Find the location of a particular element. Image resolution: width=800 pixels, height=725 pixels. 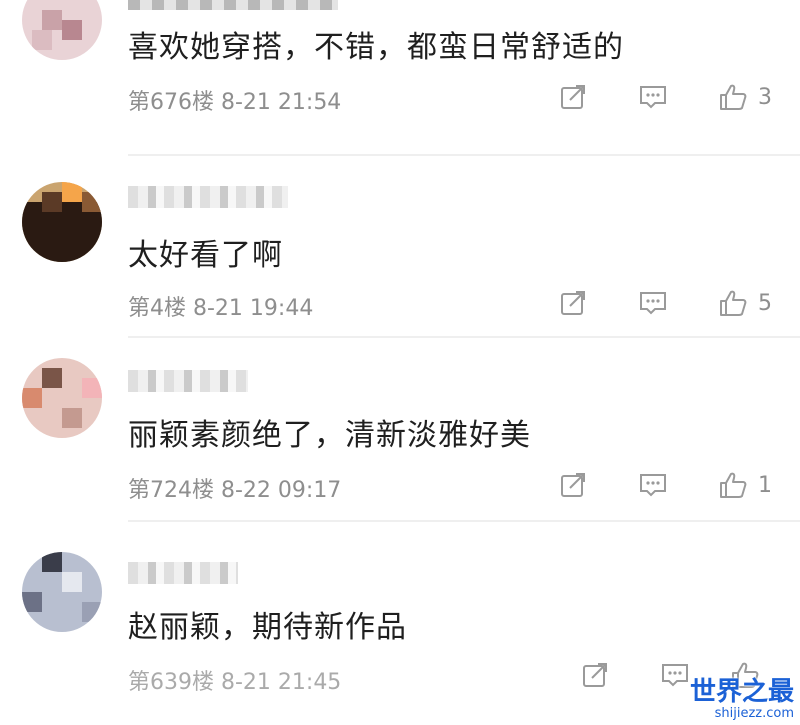

like-count: 3 is located at coordinates (765, 97).